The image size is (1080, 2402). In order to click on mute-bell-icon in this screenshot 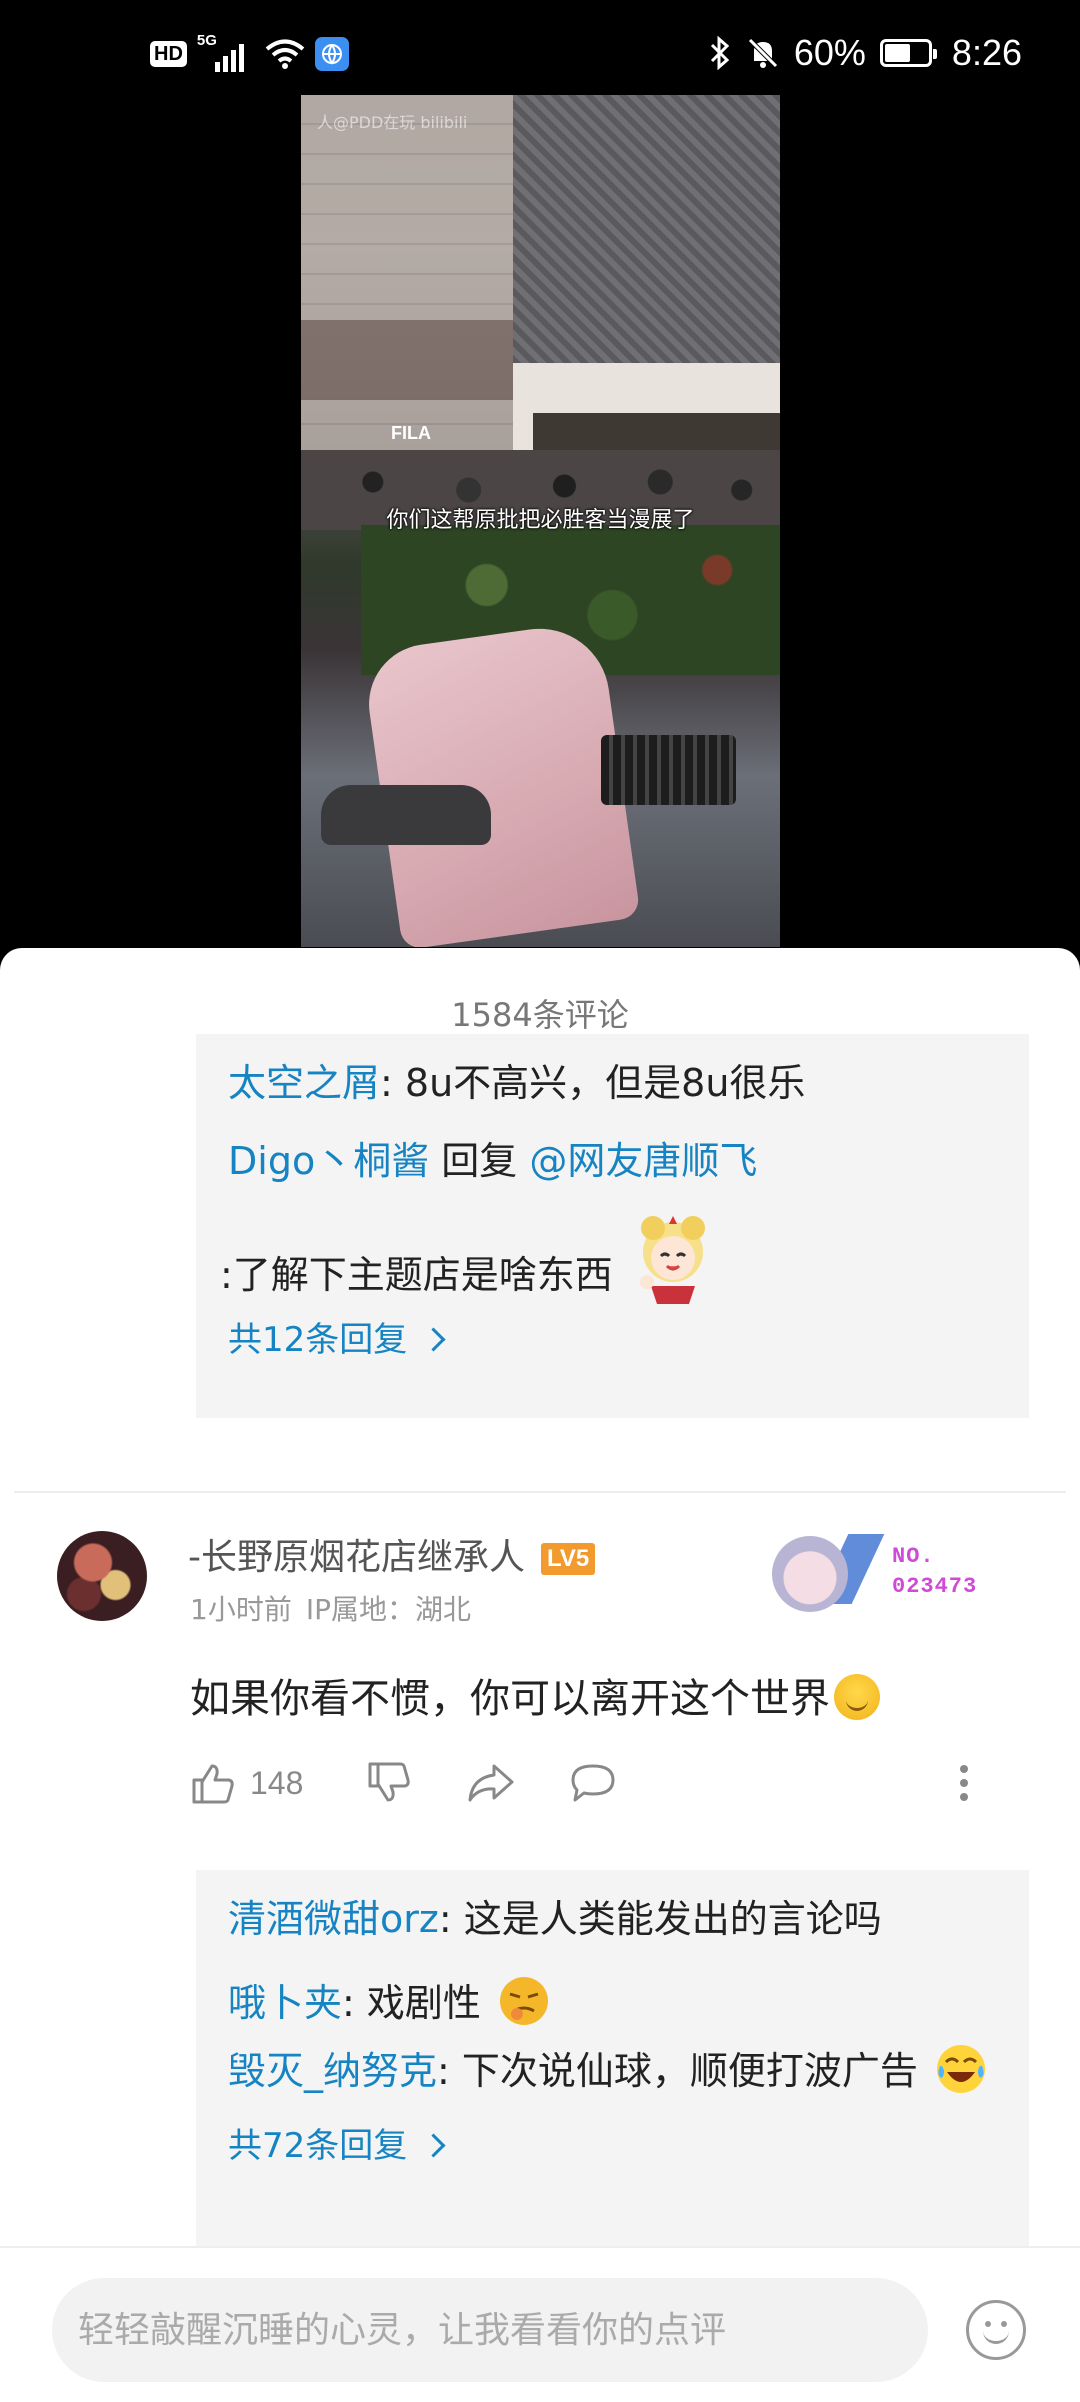, I will do `click(763, 53)`.